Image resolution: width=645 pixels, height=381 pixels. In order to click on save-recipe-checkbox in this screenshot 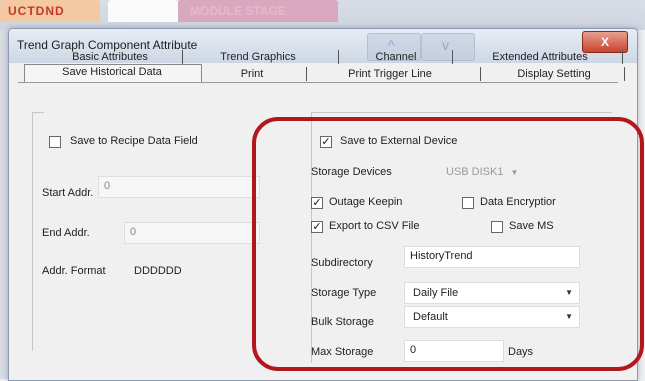, I will do `click(55, 142)`.